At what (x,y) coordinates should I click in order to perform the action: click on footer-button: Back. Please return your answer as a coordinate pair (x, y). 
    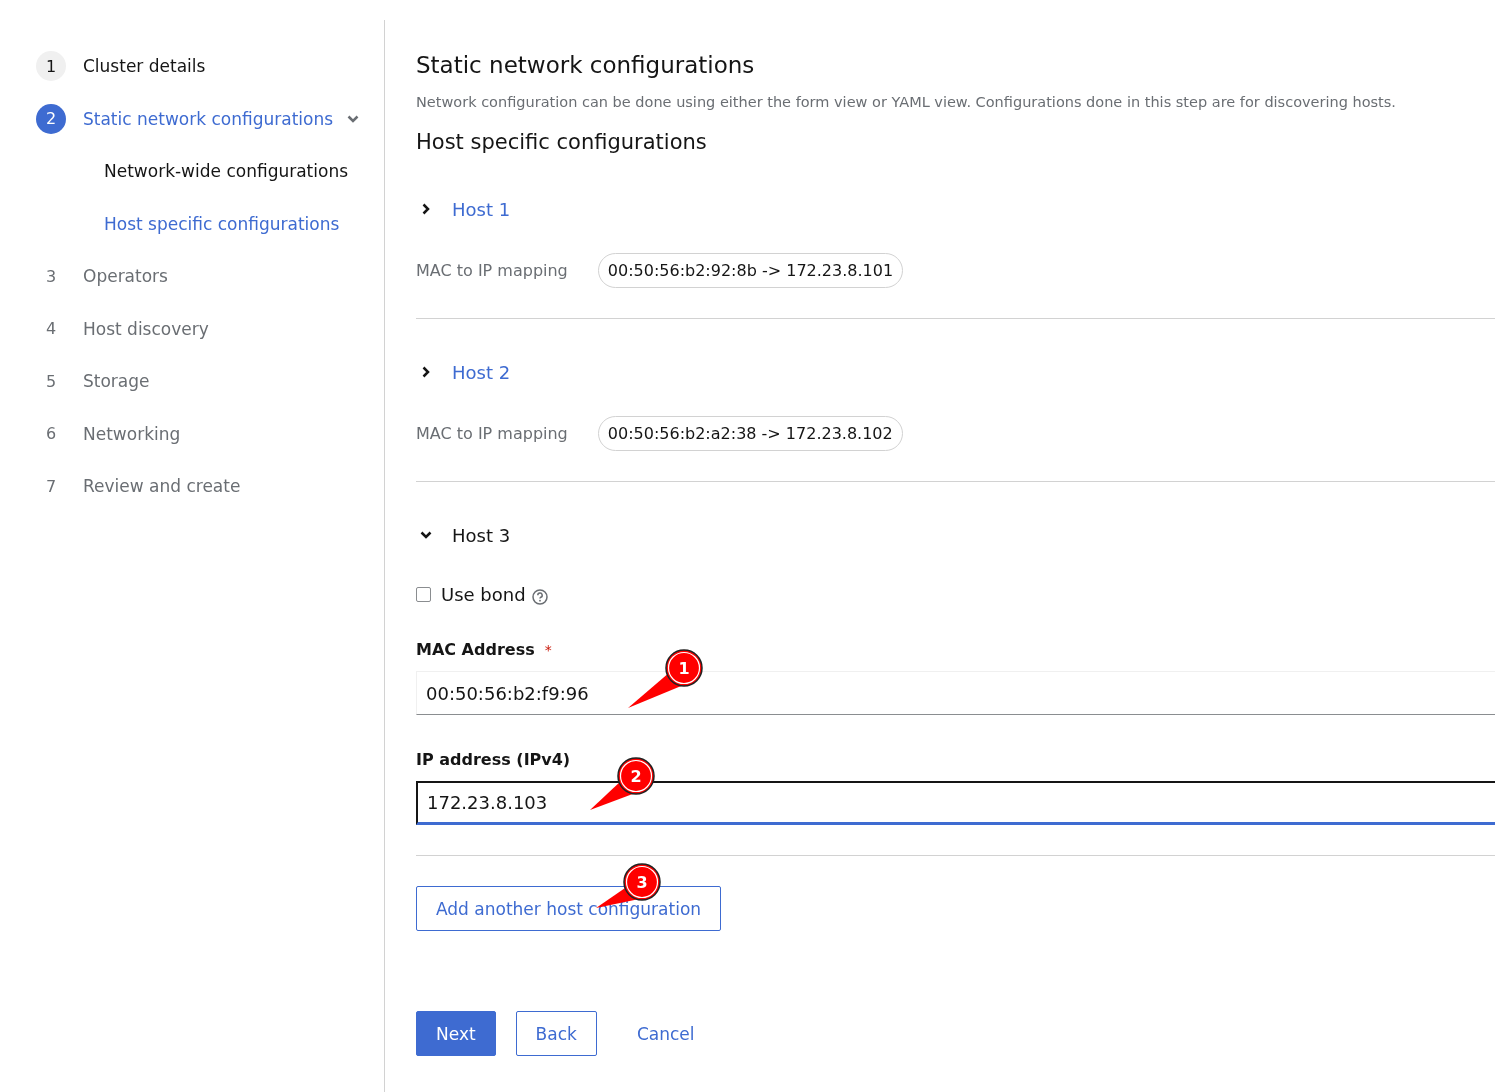
    Looking at the image, I should click on (556, 1033).